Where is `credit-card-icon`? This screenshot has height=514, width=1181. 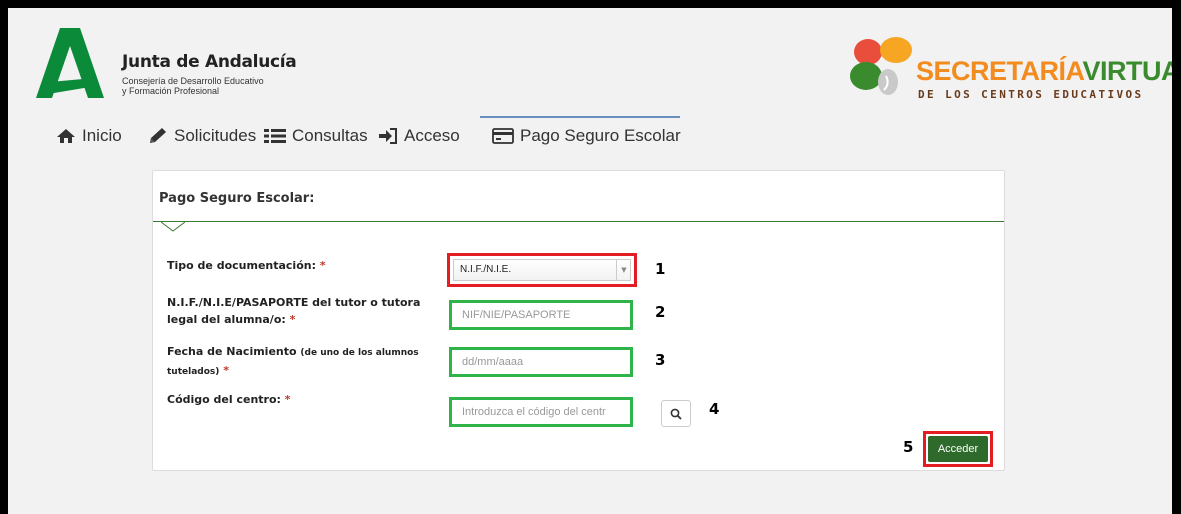
credit-card-icon is located at coordinates (503, 136).